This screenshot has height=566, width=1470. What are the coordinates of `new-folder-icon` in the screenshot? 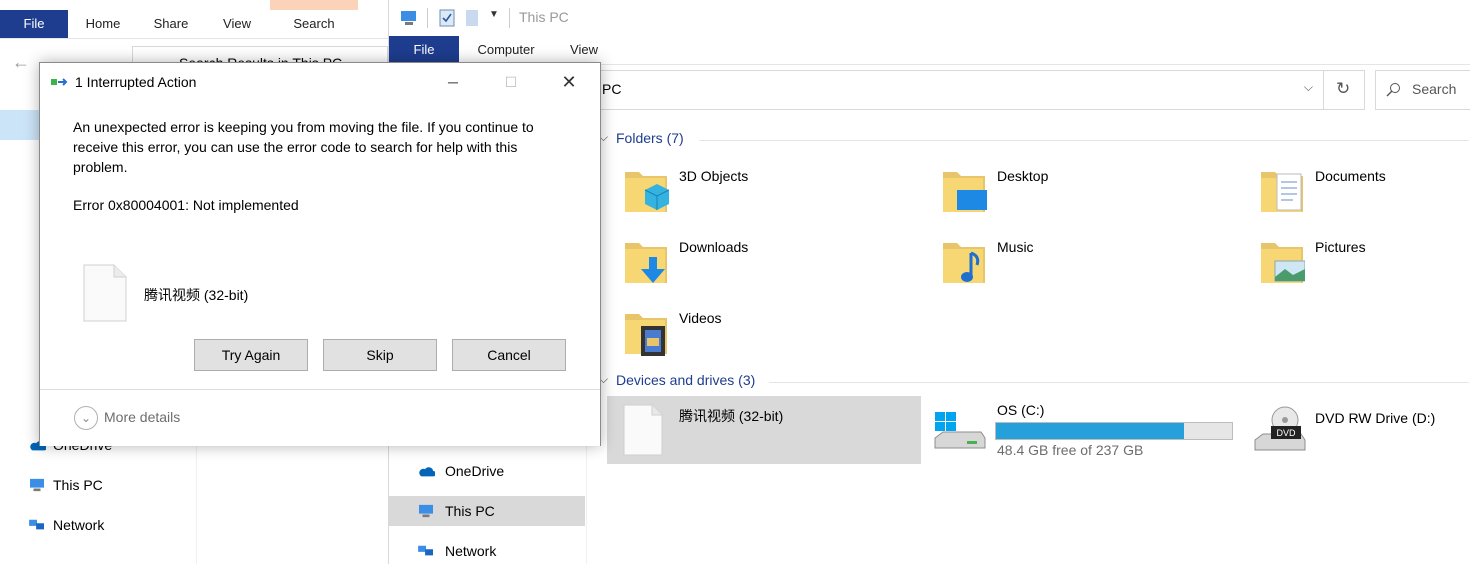 It's located at (472, 18).